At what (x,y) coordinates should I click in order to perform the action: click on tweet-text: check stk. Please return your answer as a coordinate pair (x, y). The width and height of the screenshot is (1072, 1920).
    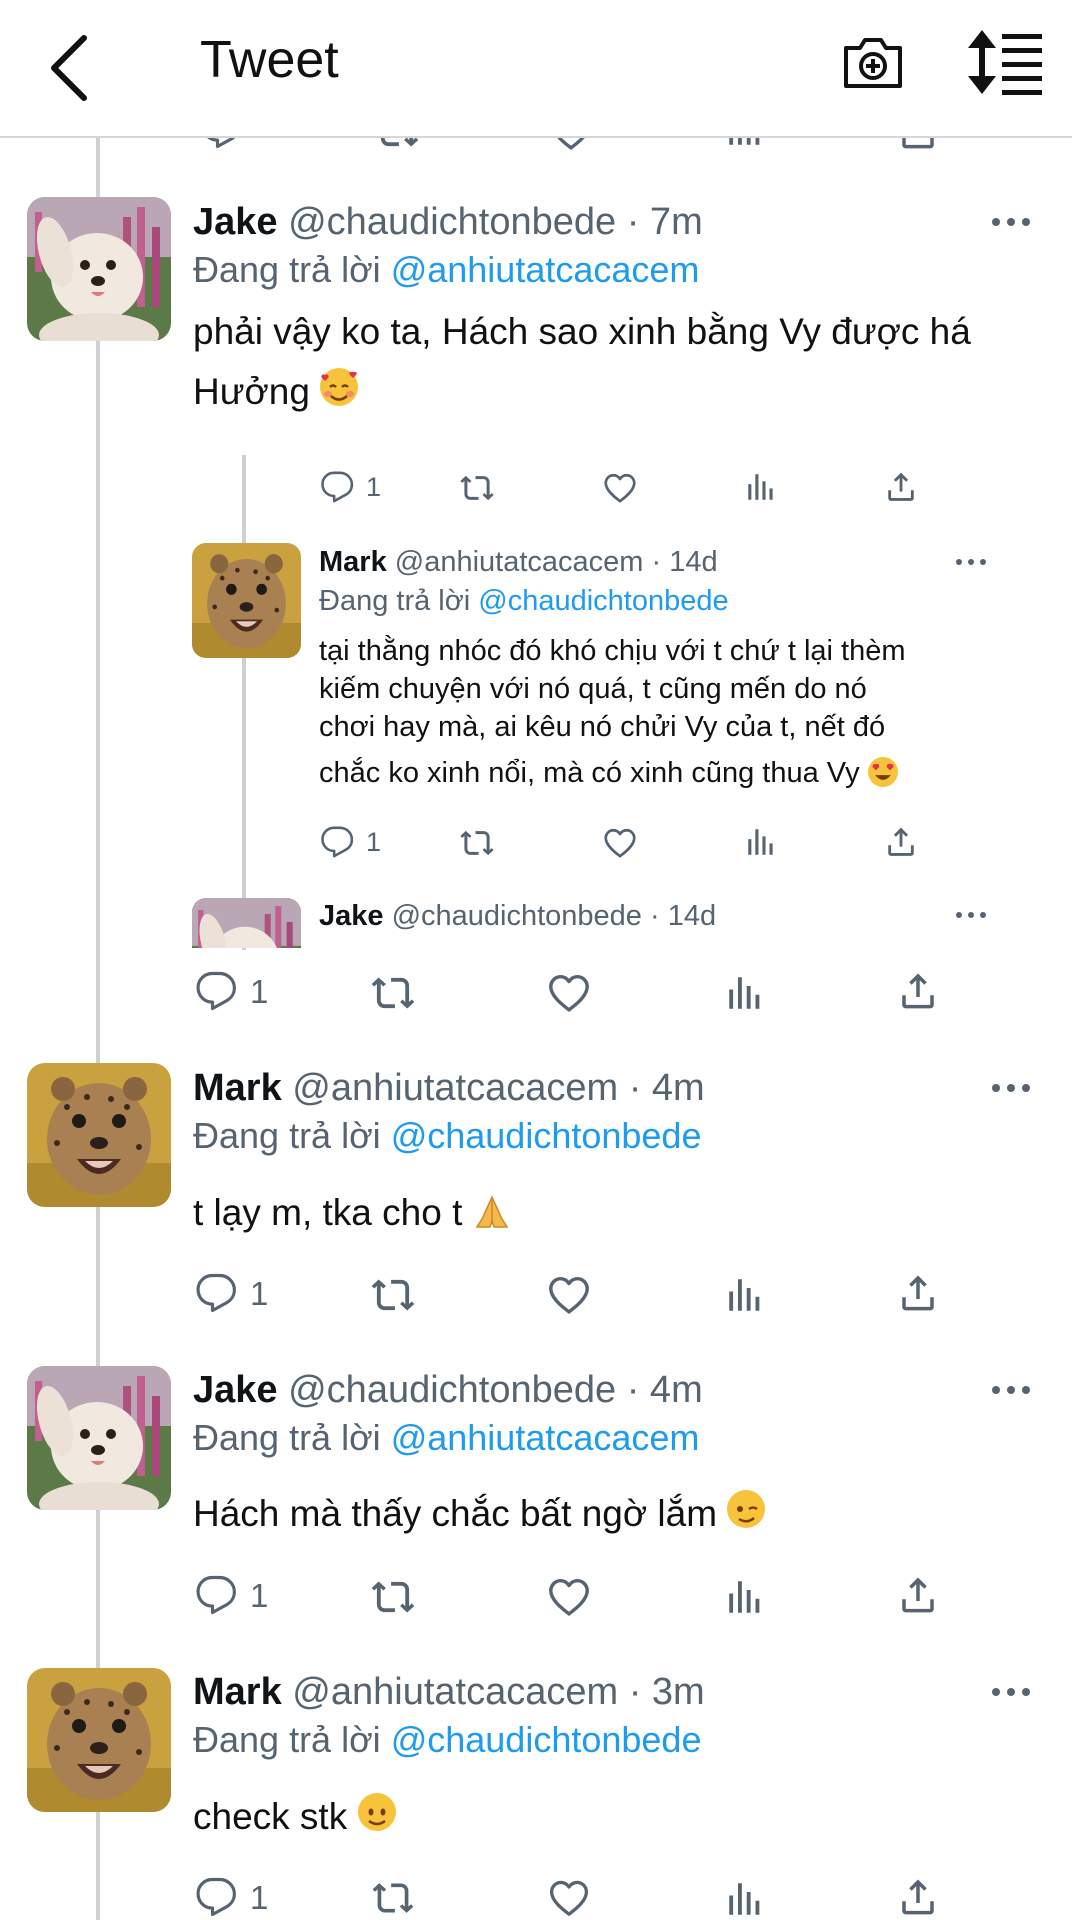
    Looking at the image, I should click on (623, 1817).